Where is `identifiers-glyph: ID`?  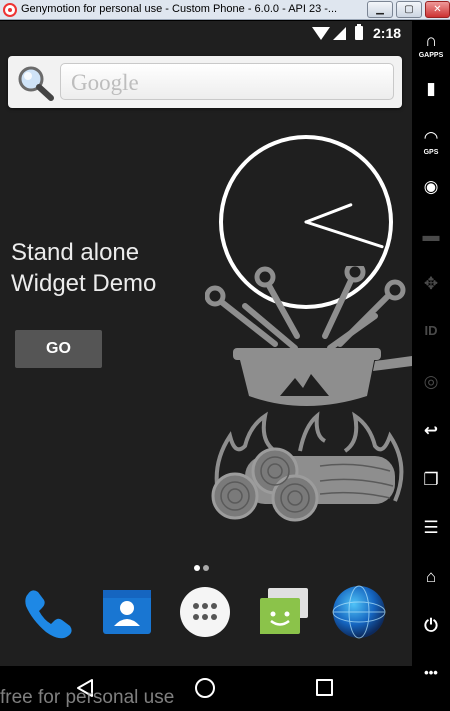 identifiers-glyph: ID is located at coordinates (431, 330).